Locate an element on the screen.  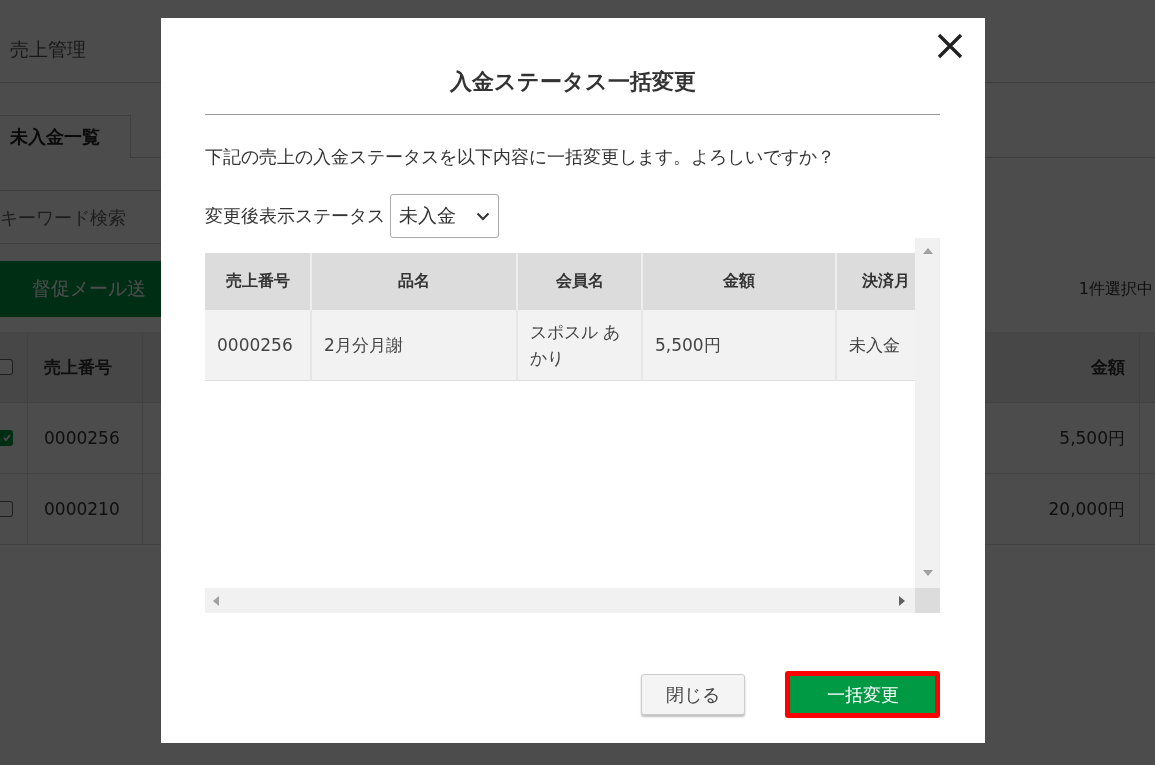
status-label: 変更後表示ステータス is located at coordinates (295, 216).